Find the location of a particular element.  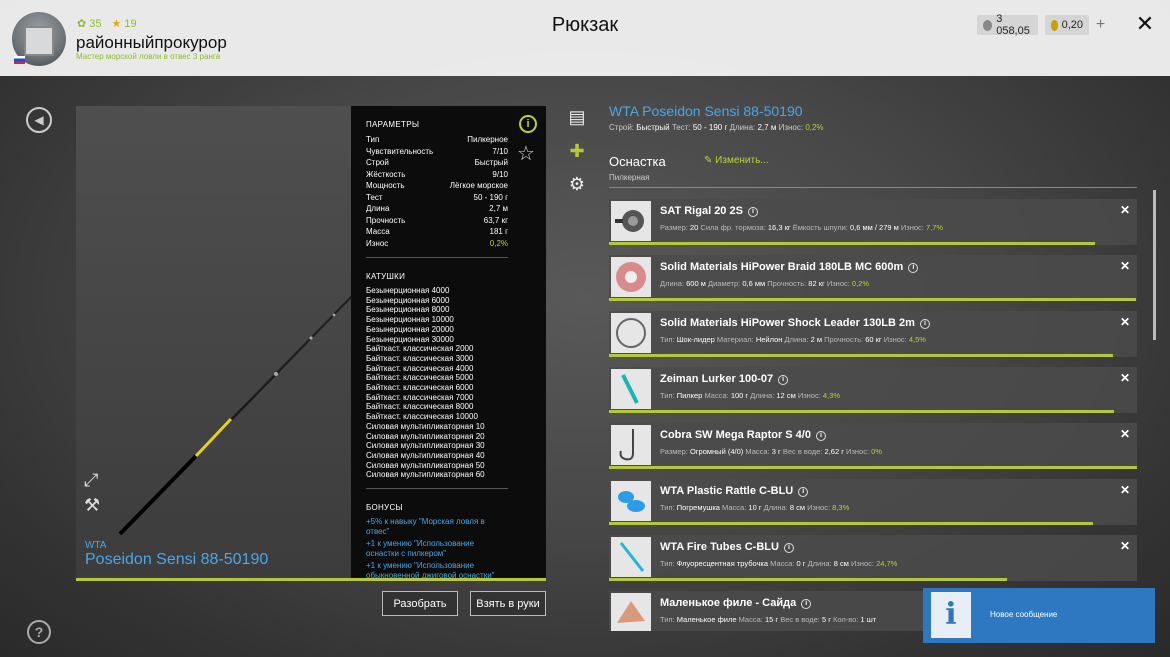

spec-label: Диаметр: is located at coordinates (724, 283).